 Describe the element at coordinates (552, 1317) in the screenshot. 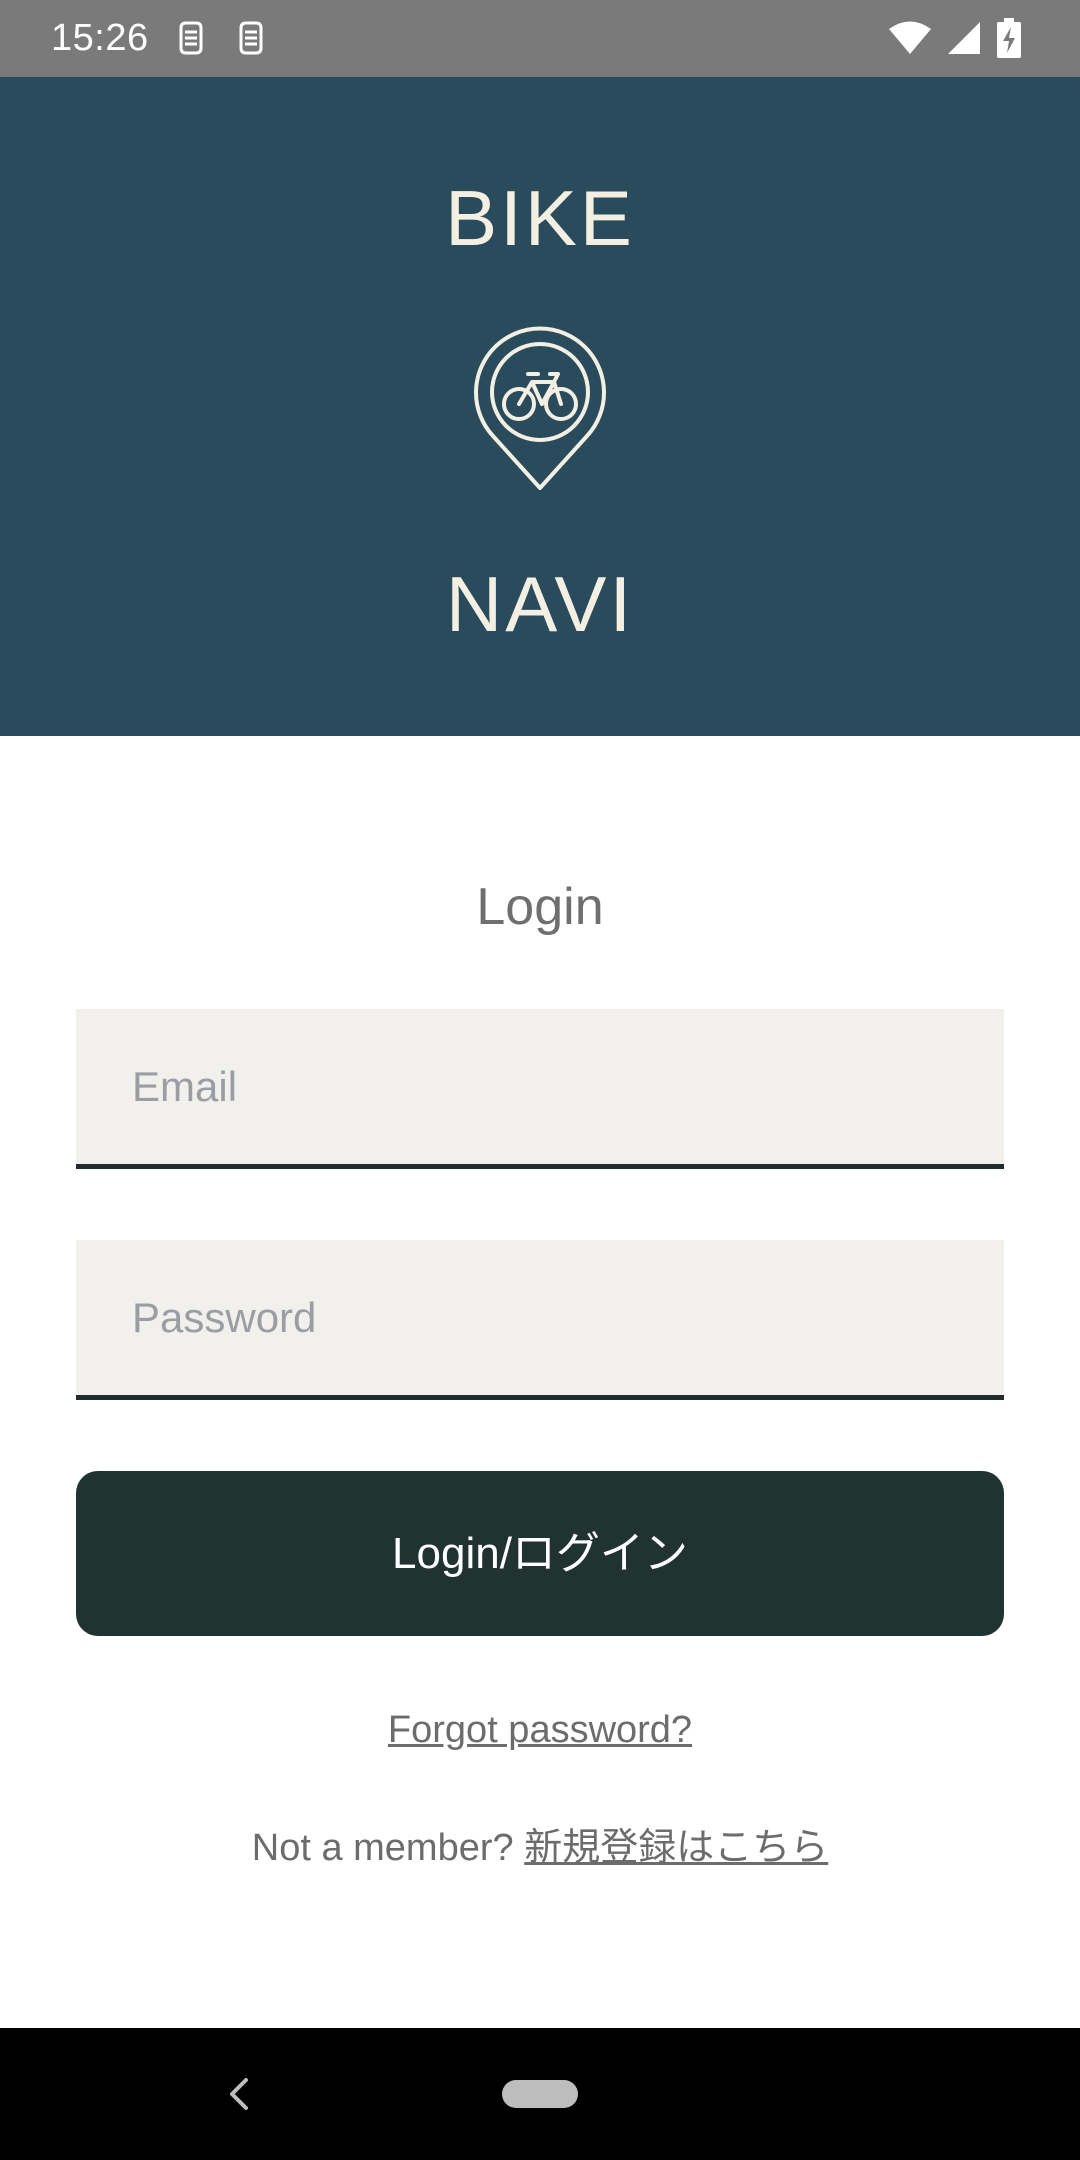

I see `password-input` at that location.